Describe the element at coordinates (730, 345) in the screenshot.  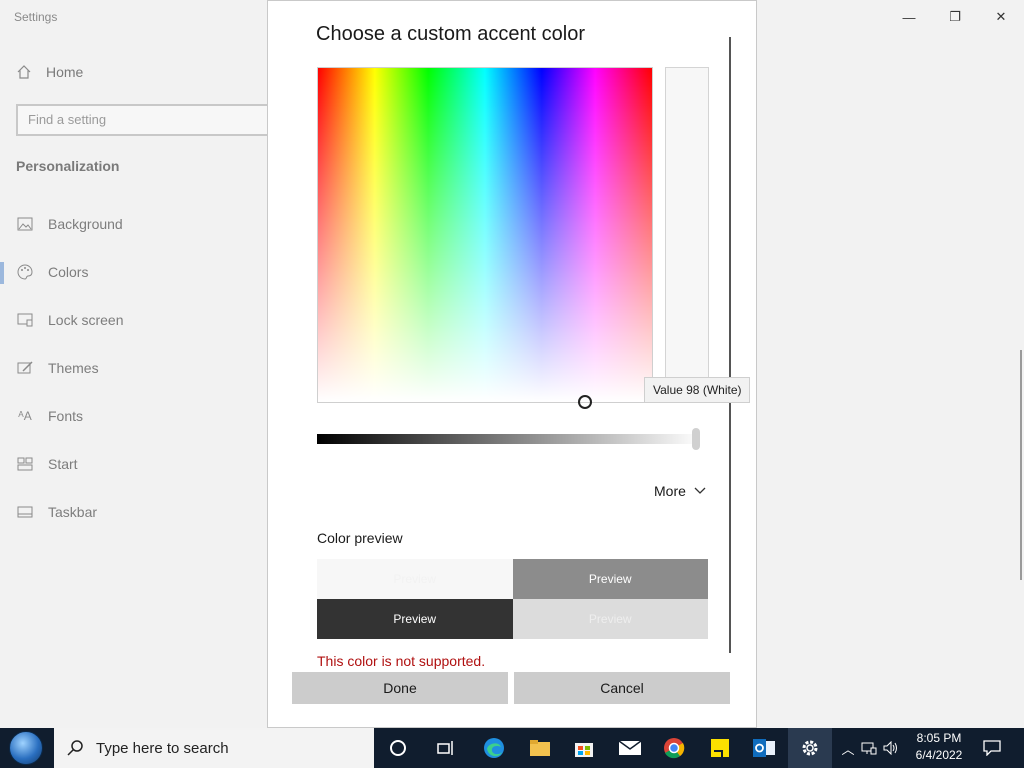
I see `dialog-scrollbar` at that location.